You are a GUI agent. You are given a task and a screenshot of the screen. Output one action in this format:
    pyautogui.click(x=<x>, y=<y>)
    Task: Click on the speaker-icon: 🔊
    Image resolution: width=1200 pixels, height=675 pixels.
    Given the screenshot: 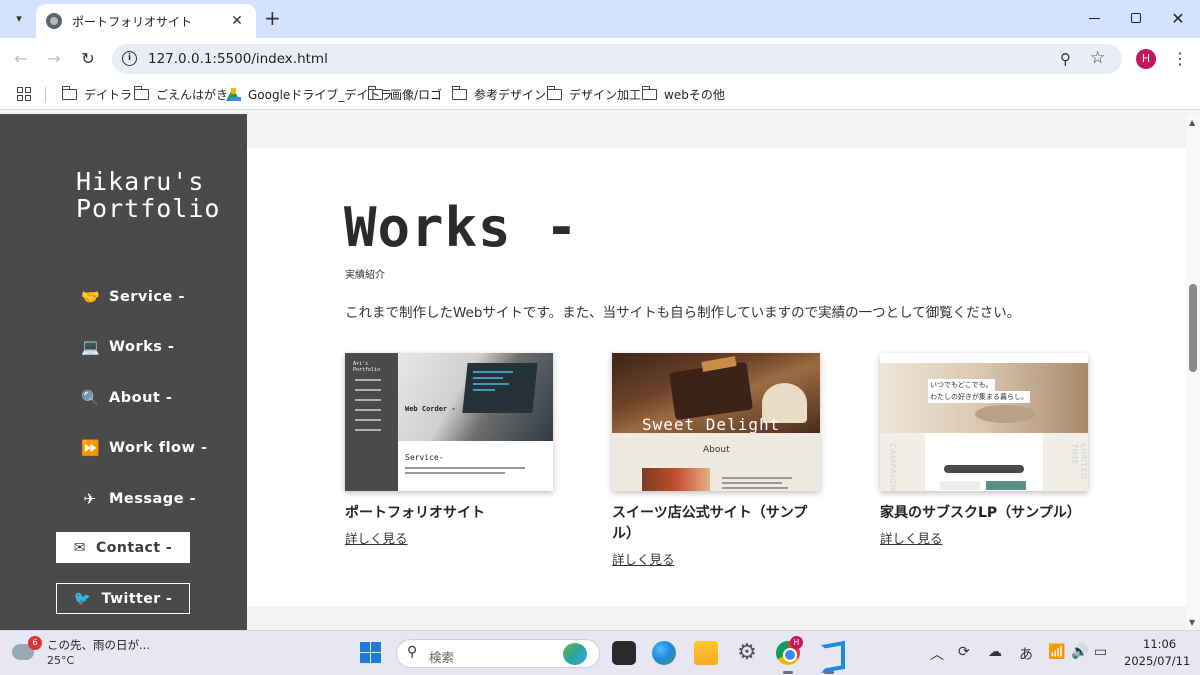 What is the action you would take?
    pyautogui.click(x=1079, y=652)
    